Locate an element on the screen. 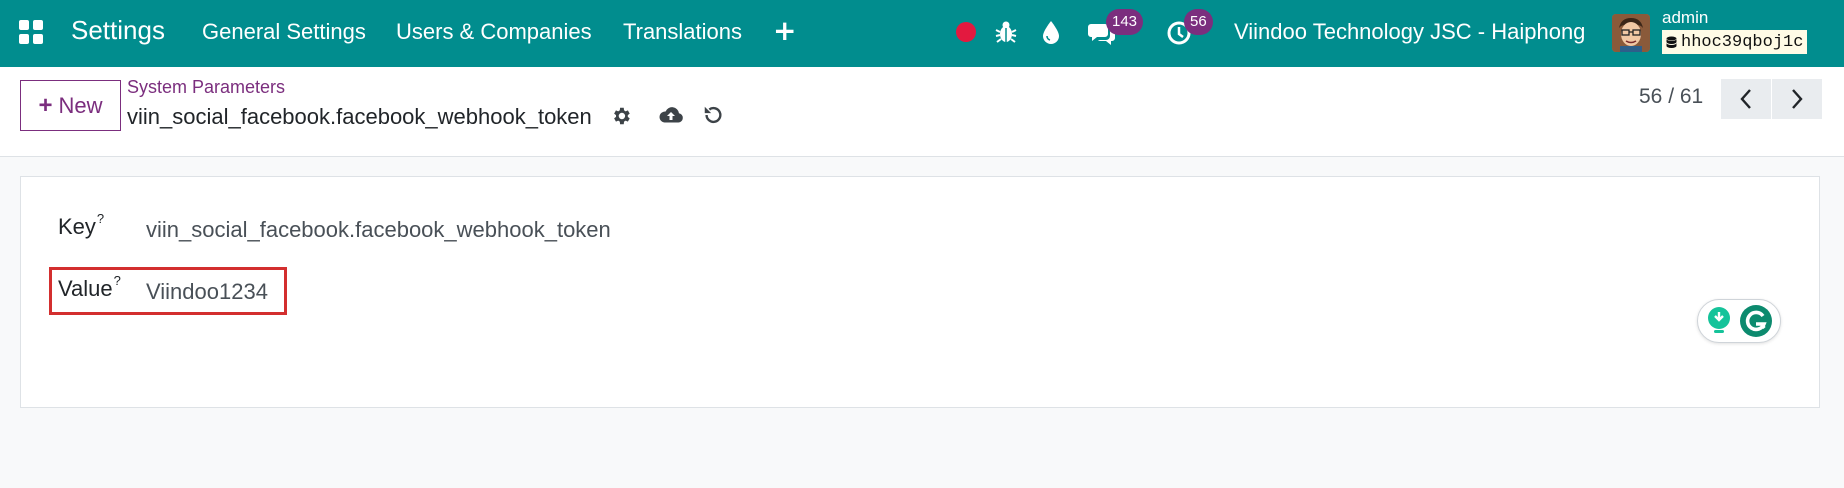 The image size is (1844, 488). breadcrumb-system-parameters: System Parameters is located at coordinates (206, 87).